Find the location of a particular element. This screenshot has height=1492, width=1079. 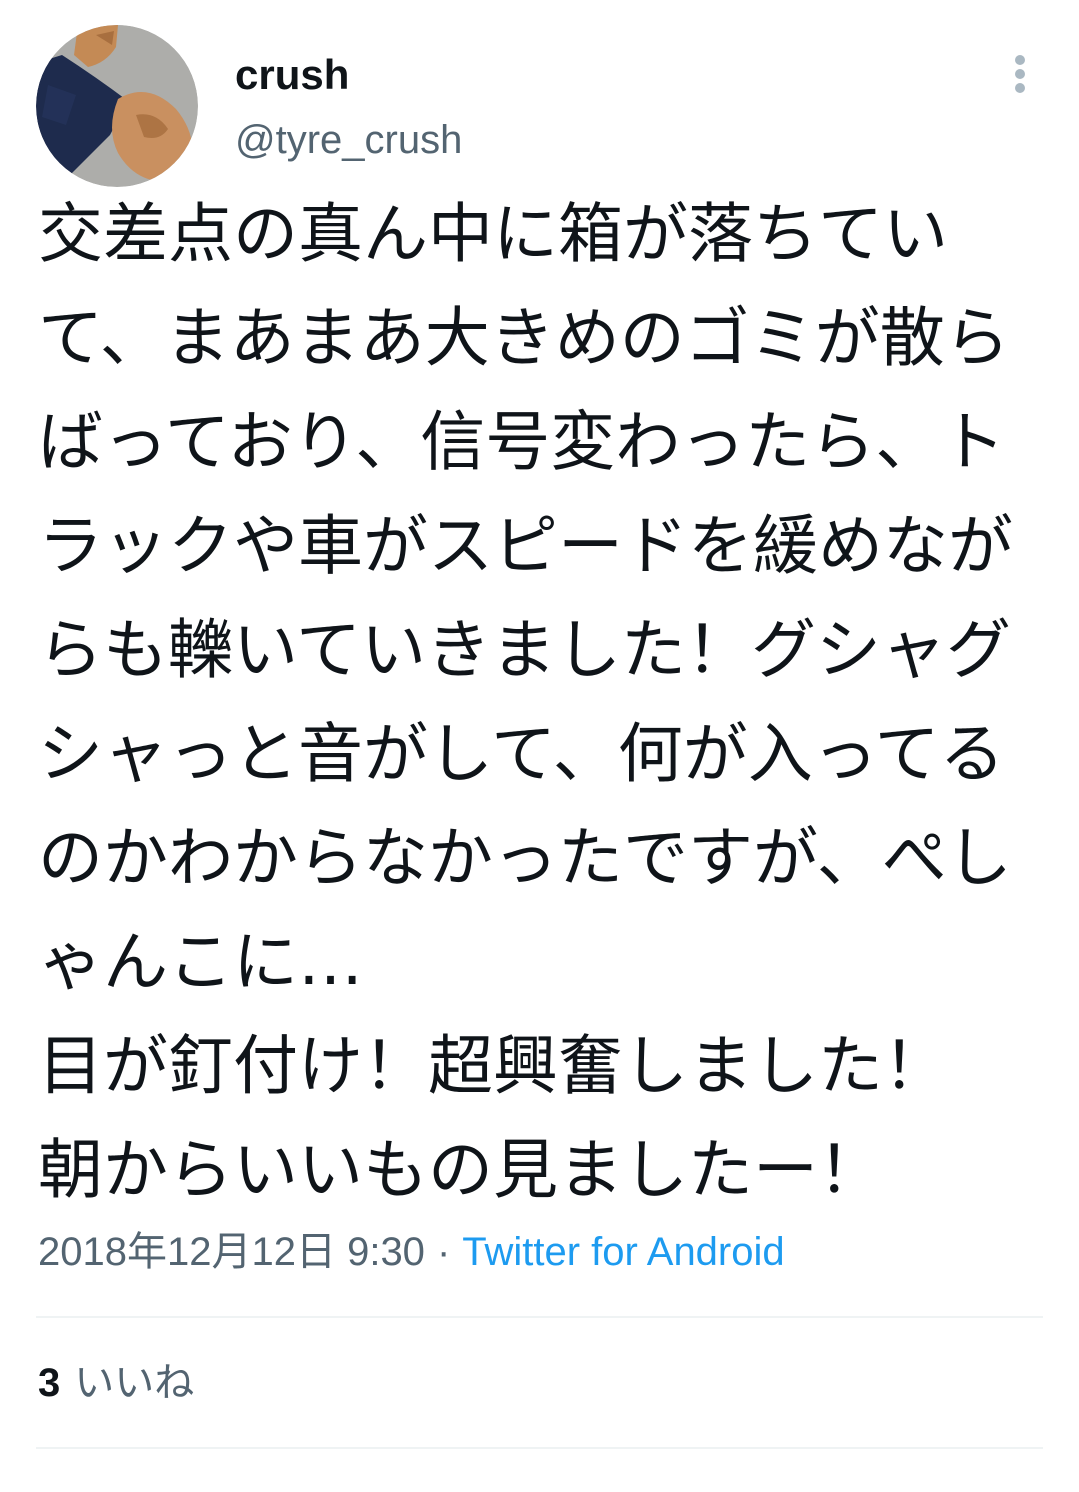

more-options-button is located at coordinates (1020, 74).